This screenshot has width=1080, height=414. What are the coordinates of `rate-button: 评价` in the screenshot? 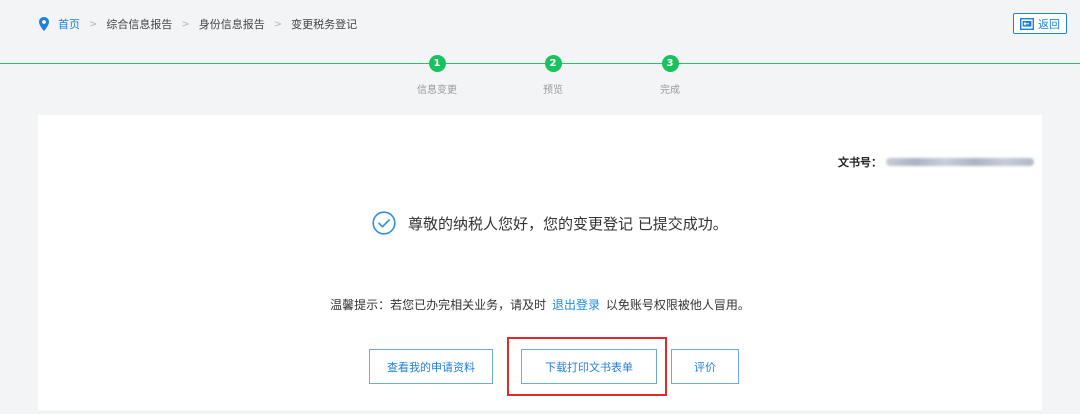 It's located at (705, 366).